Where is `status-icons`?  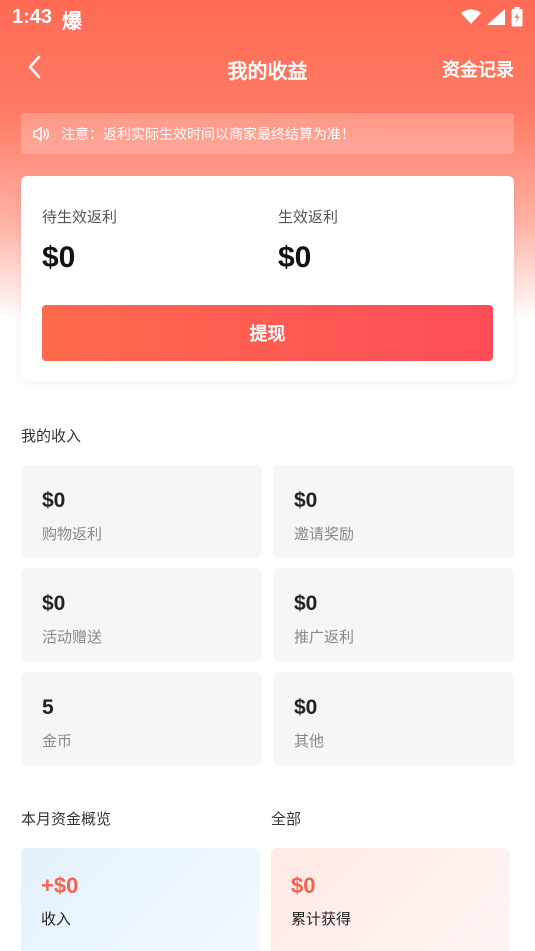
status-icons is located at coordinates (492, 17).